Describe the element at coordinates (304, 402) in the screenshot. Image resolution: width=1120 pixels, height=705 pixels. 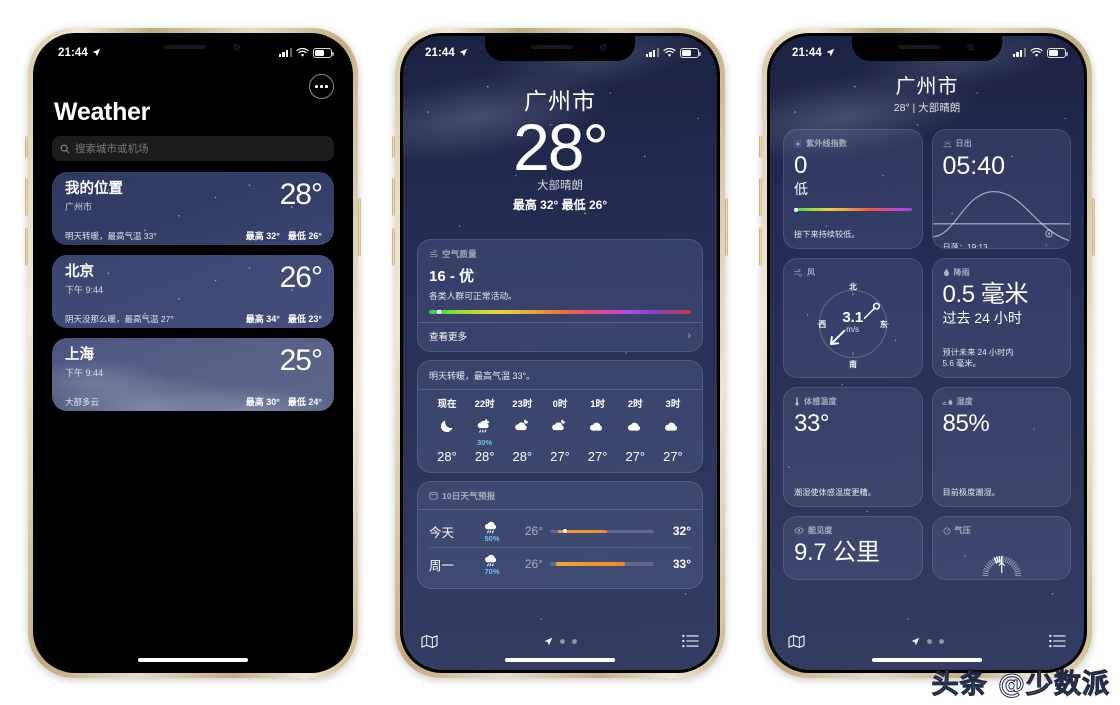
I see `city-low: 最低 24°` at that location.